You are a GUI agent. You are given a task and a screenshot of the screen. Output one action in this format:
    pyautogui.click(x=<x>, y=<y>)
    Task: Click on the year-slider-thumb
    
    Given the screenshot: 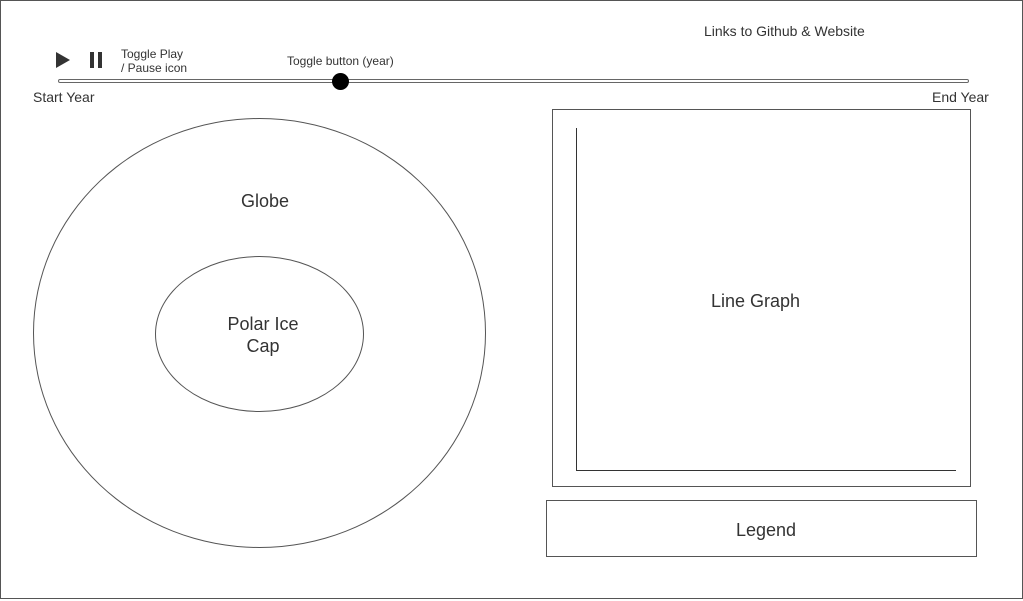 What is the action you would take?
    pyautogui.click(x=340, y=81)
    